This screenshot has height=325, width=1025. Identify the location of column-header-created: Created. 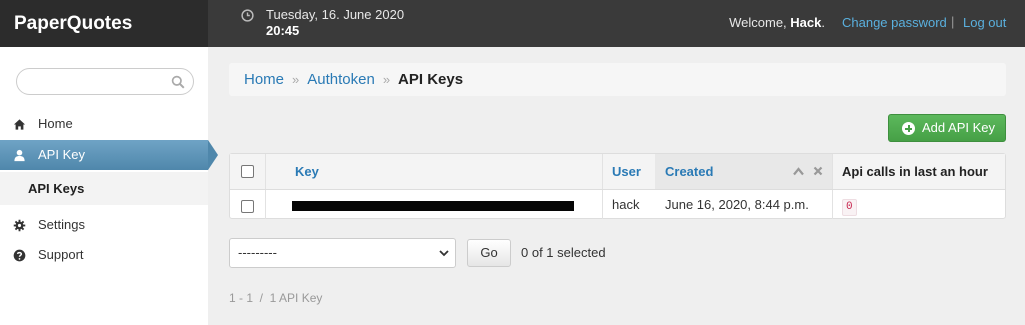
(743, 171).